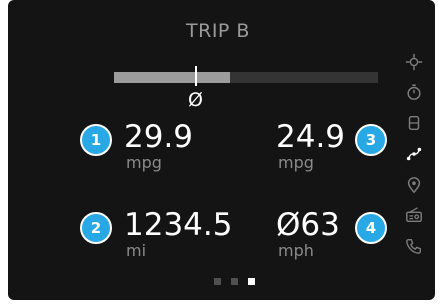 The image size is (441, 304). Describe the element at coordinates (414, 62) in the screenshot. I see `crosshair-icon` at that location.